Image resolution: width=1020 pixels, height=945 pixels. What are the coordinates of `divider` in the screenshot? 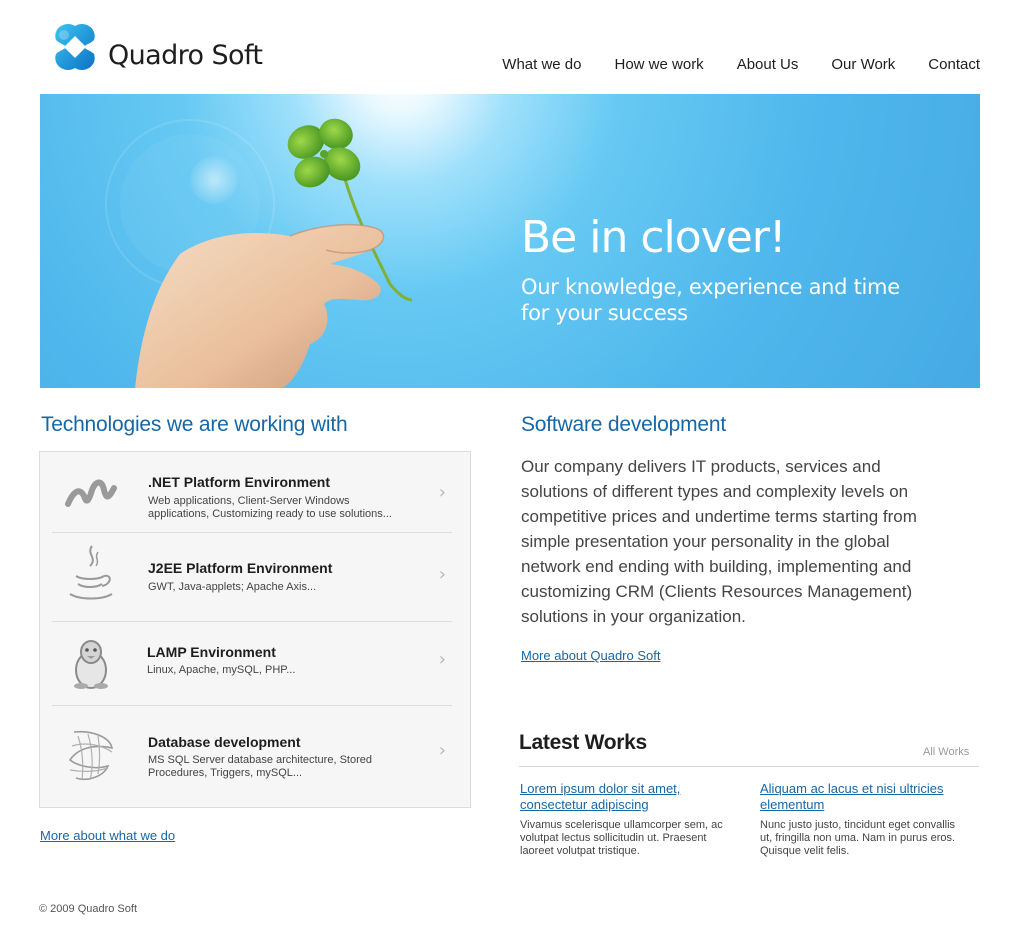 It's located at (749, 766).